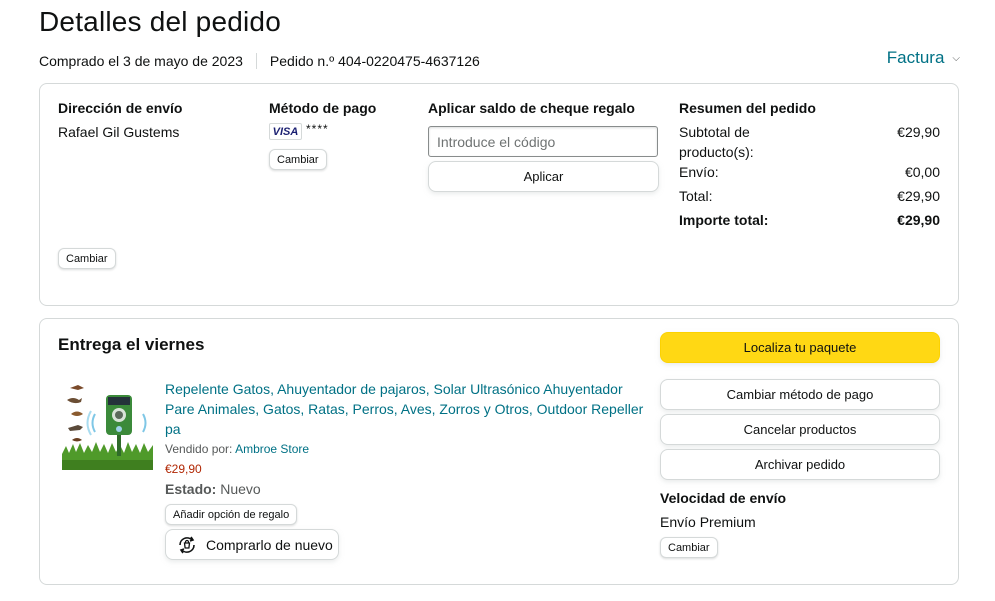 This screenshot has width=995, height=601. I want to click on condition-label: Estado:, so click(191, 489).